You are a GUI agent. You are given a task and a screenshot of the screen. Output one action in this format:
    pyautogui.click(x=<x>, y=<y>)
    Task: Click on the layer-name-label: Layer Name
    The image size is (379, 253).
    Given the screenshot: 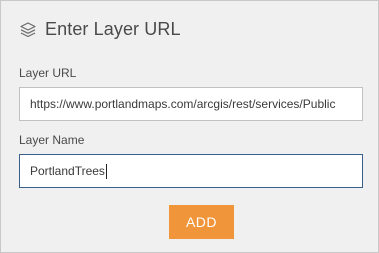 What is the action you would take?
    pyautogui.click(x=52, y=140)
    